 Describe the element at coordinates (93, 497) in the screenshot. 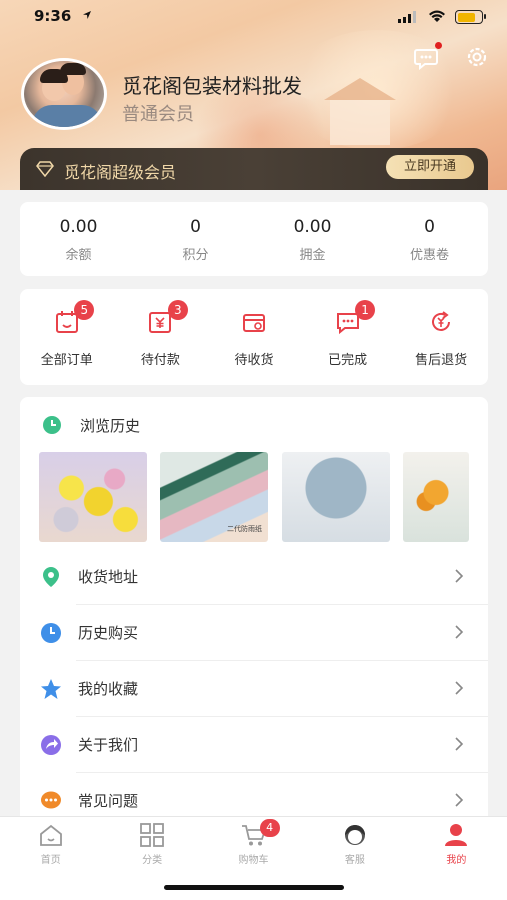

I see `history-thumb-balloons` at that location.